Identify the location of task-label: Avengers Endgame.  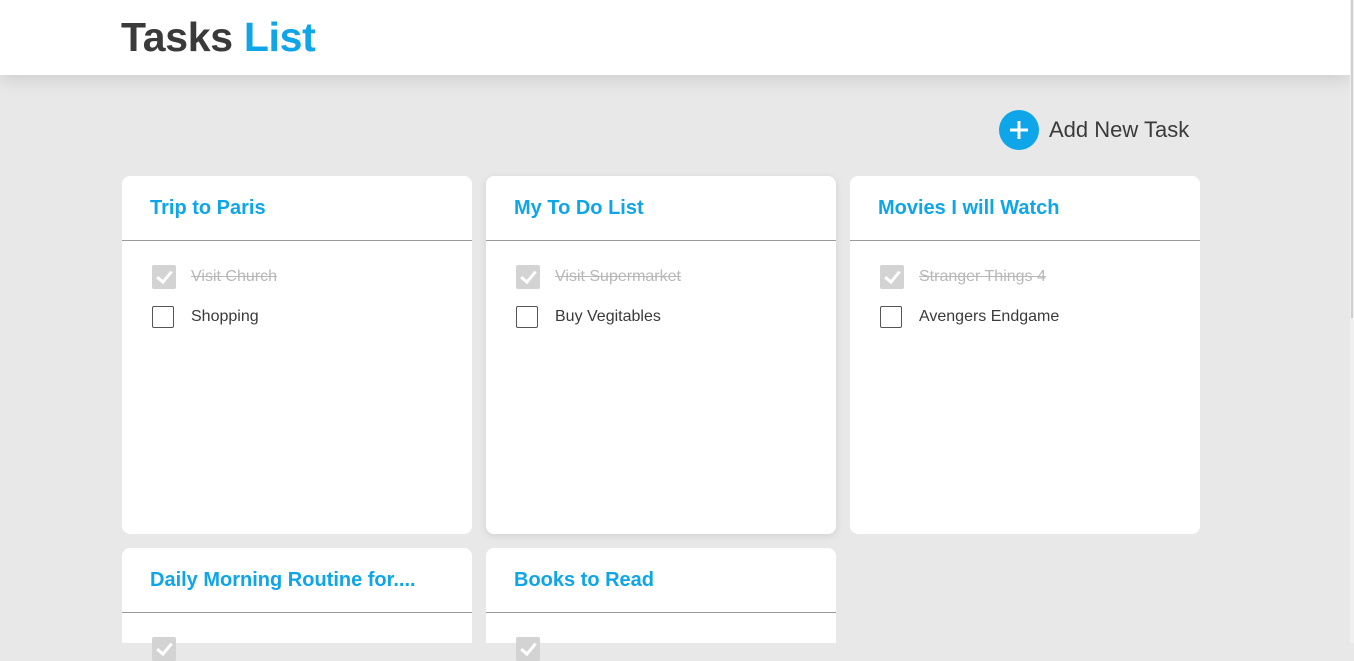
(989, 316).